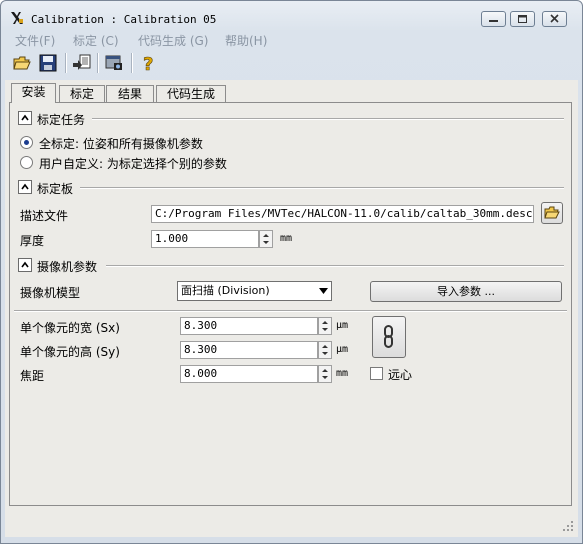 The image size is (583, 544). I want to click on camera-window-icon, so click(113, 62).